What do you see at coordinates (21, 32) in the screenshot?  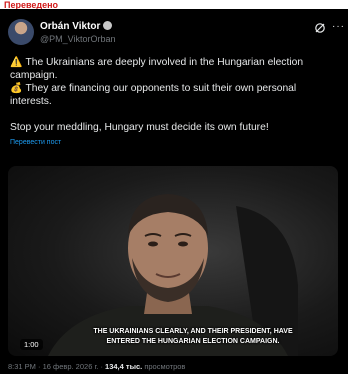 I see `avatar` at bounding box center [21, 32].